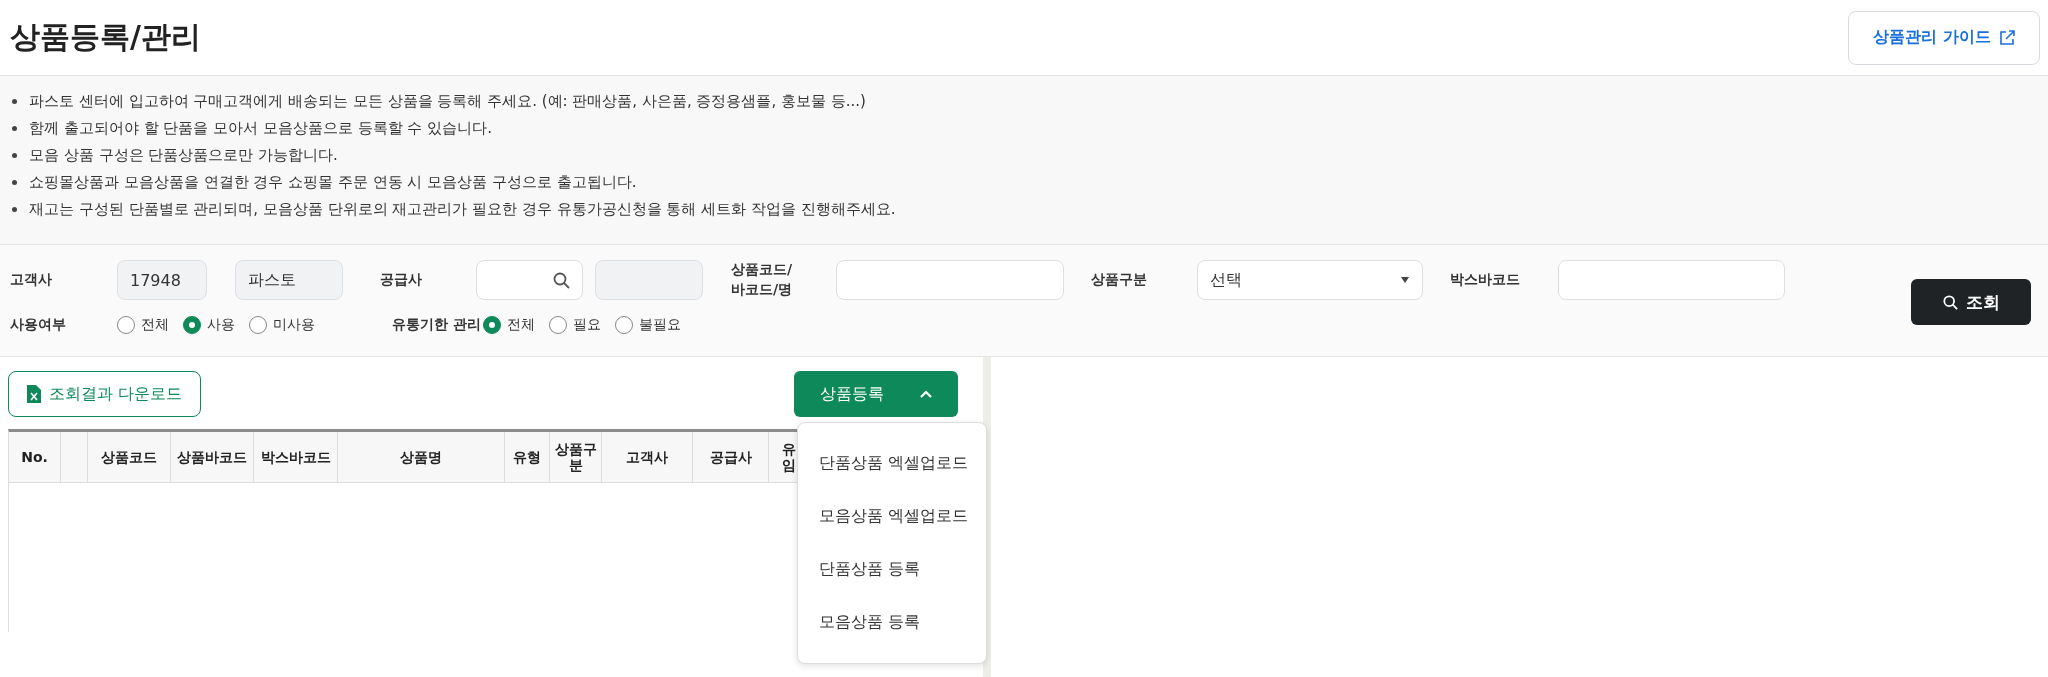 This screenshot has width=2048, height=677. What do you see at coordinates (34, 394) in the screenshot?
I see `excel-file-icon` at bounding box center [34, 394].